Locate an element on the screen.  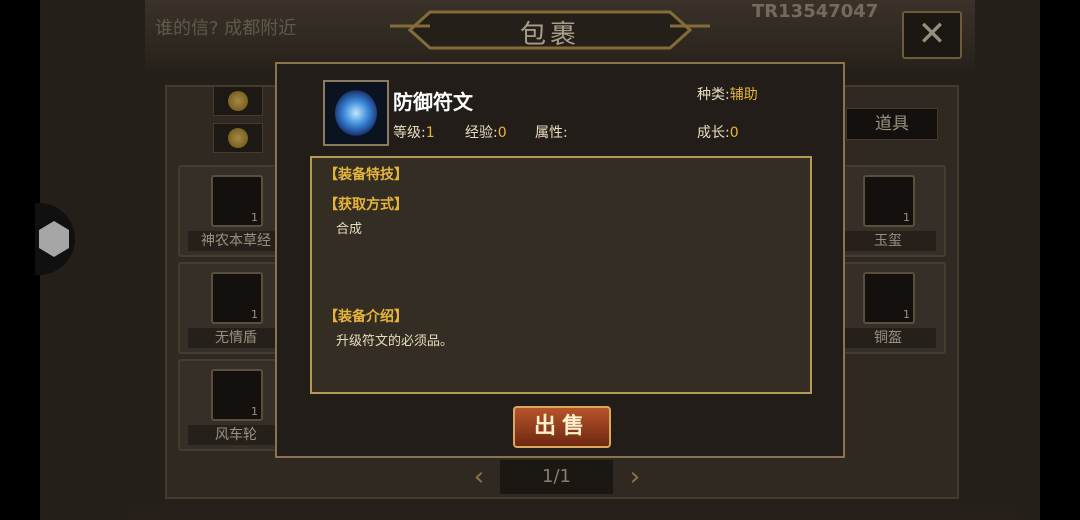
growth-label: 成长:0 is located at coordinates (718, 133).